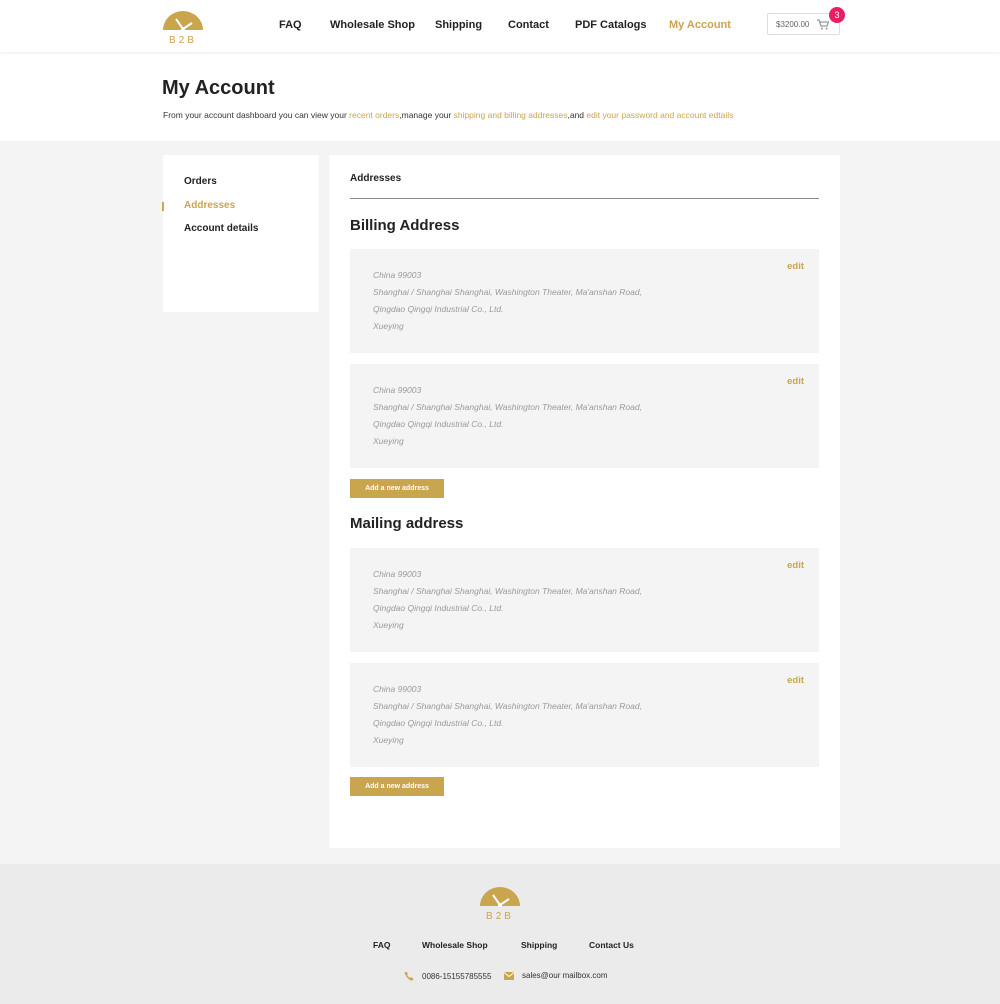 This screenshot has width=1000, height=1004. I want to click on phone-icon, so click(409, 976).